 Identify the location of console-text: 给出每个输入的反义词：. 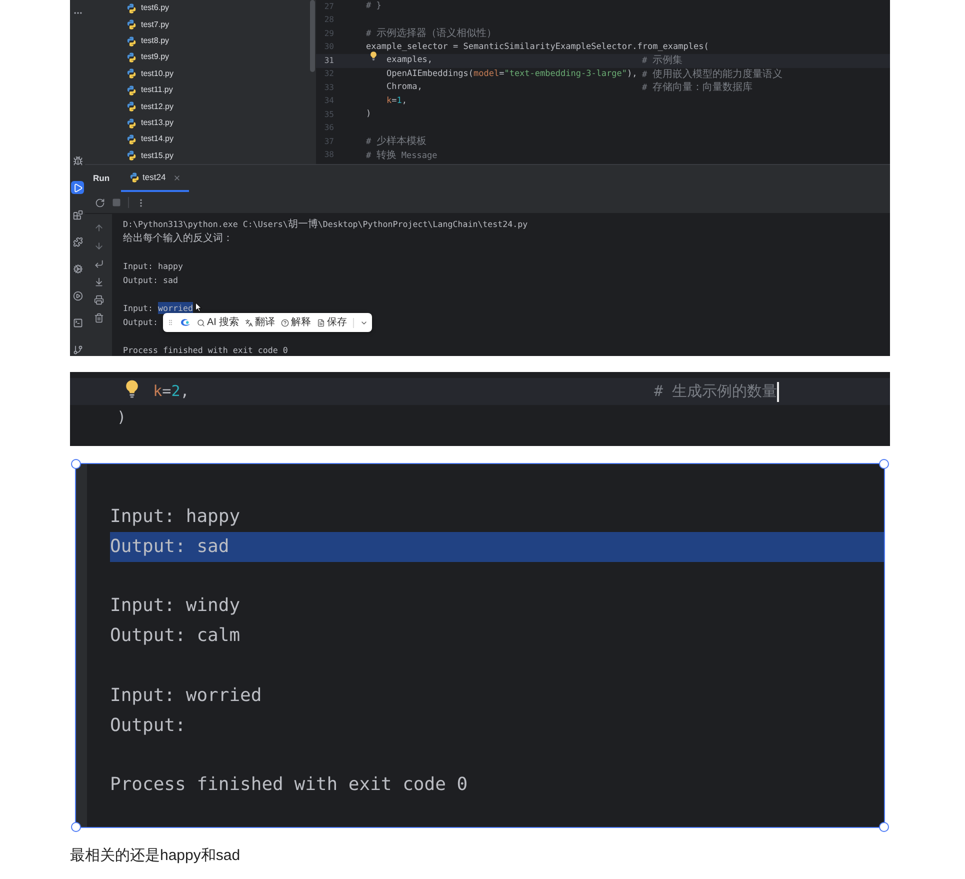
(178, 239).